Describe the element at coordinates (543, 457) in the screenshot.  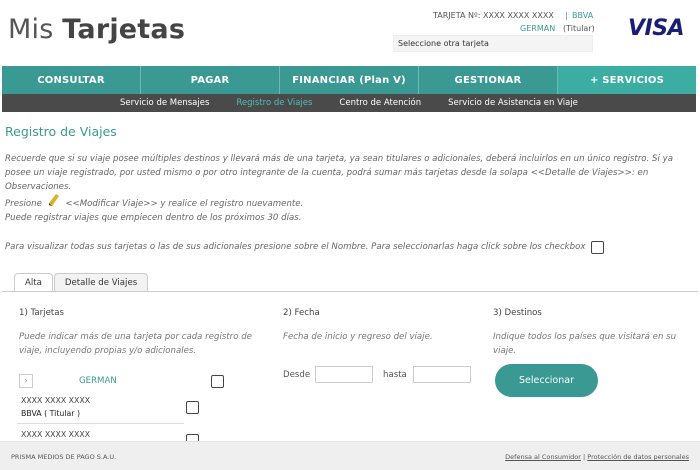
I see `footer-consumer-defense-link: Defensa al Consumidor` at that location.